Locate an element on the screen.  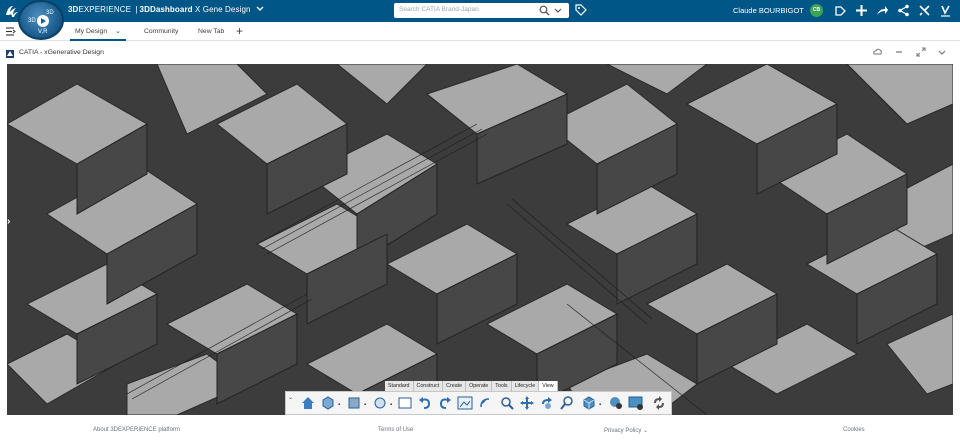
tag-icon is located at coordinates (581, 10).